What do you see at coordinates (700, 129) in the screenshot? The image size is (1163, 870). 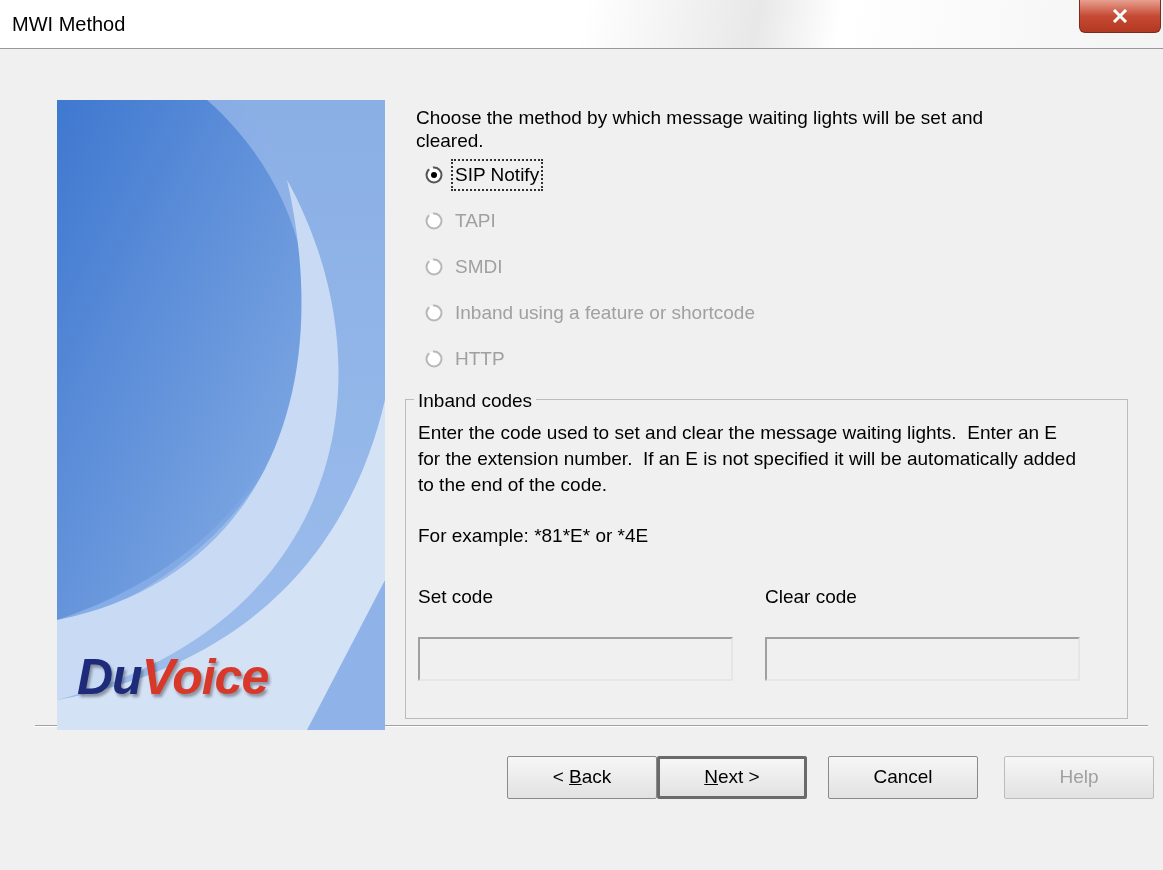 I see `instruction-text: Choose the method by which message waiting lights will be set and cleared.` at bounding box center [700, 129].